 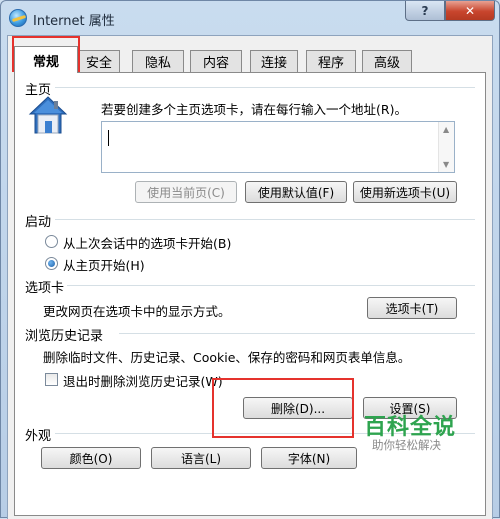 What do you see at coordinates (99, 61) in the screenshot?
I see `tab-security: 安全` at bounding box center [99, 61].